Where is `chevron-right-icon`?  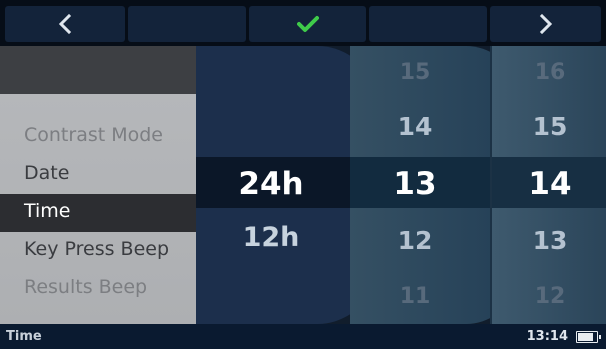
chevron-right-icon is located at coordinates (545, 24).